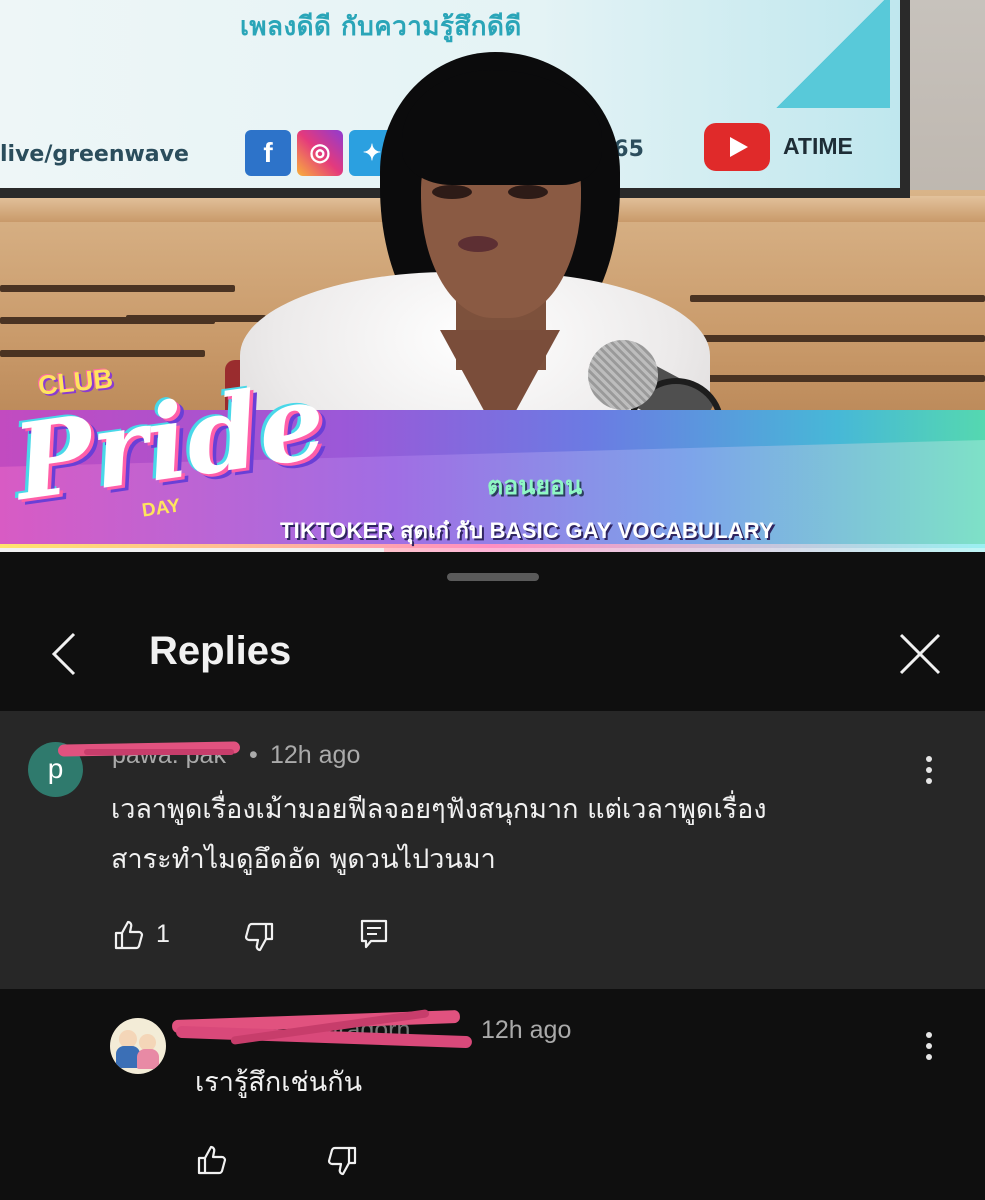  What do you see at coordinates (159, 752) in the screenshot?
I see `author-redaction` at bounding box center [159, 752].